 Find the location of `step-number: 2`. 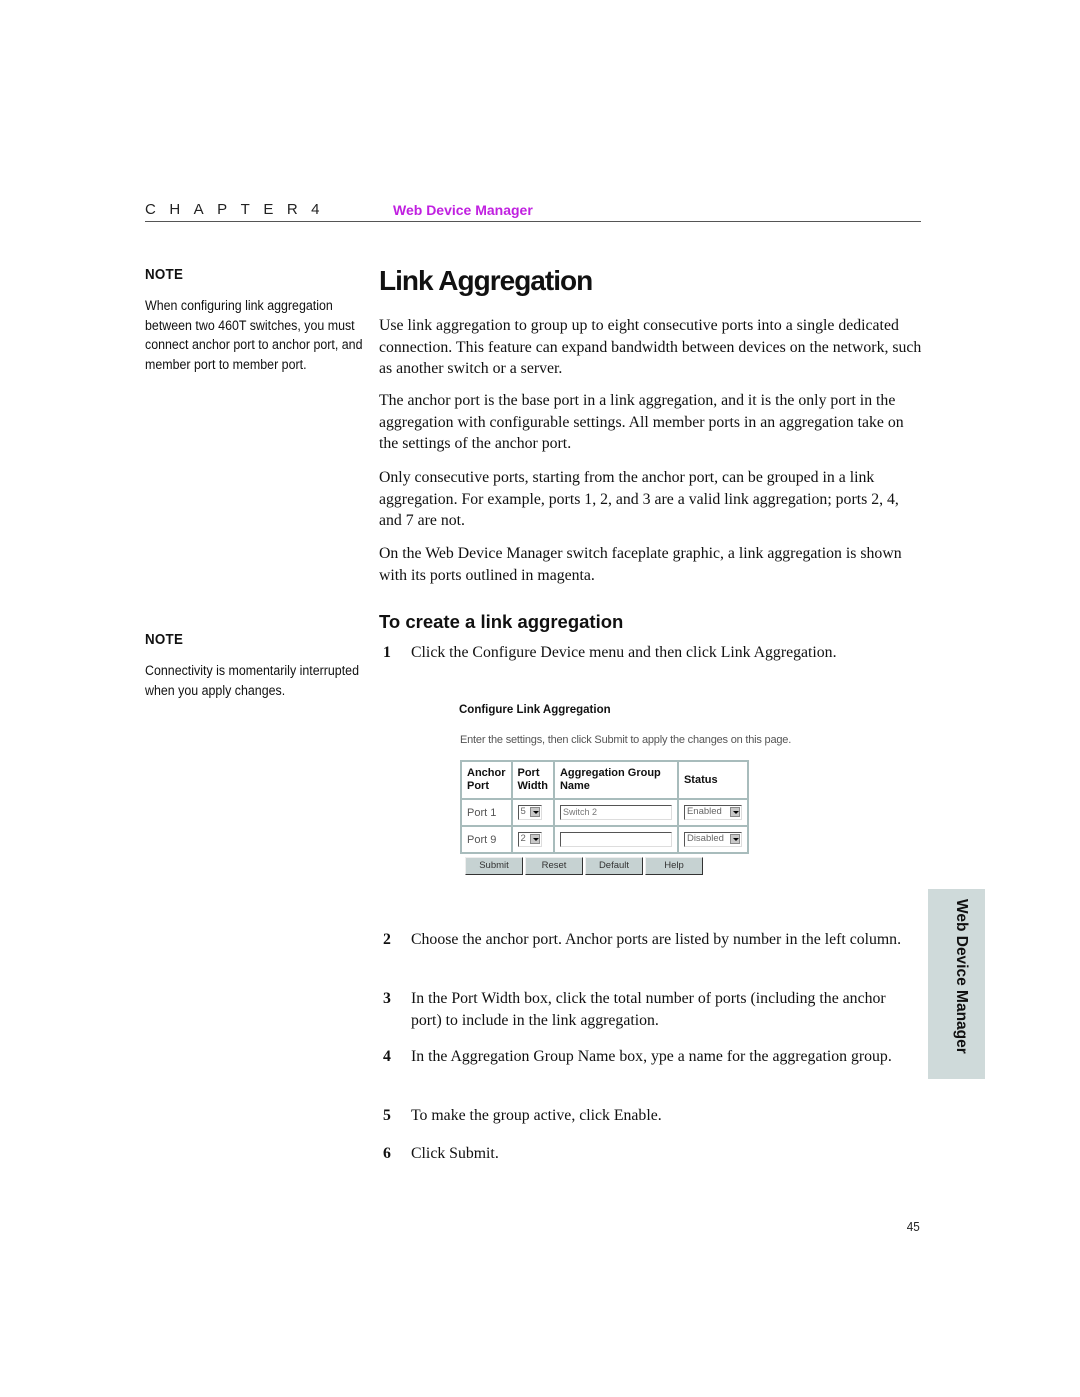

step-number: 2 is located at coordinates (387, 939).